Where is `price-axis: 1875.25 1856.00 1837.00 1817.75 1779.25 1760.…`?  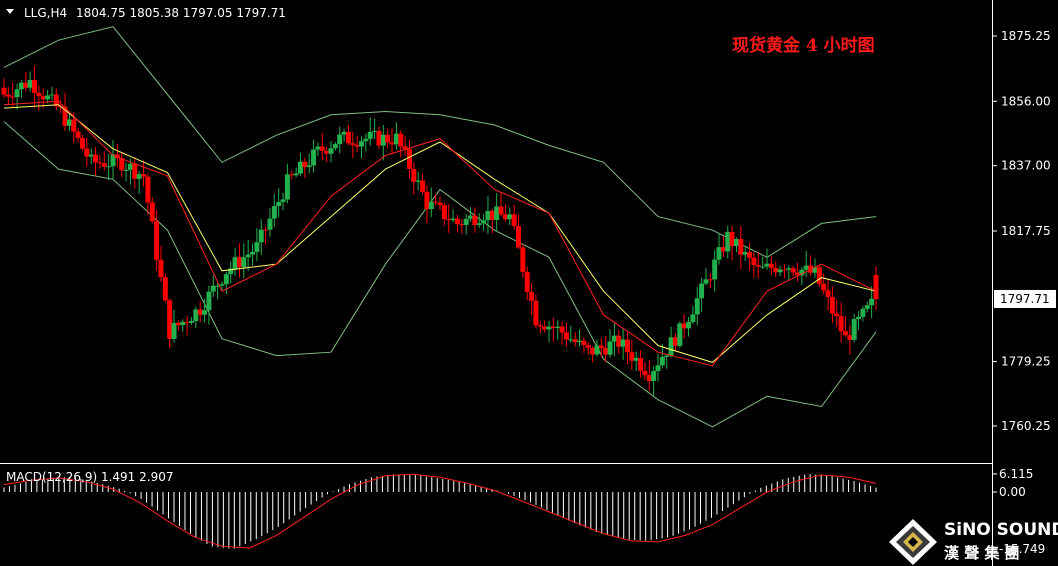 price-axis: 1875.25 1856.00 1837.00 1817.75 1779.25 1760.… is located at coordinates (1024, 231).